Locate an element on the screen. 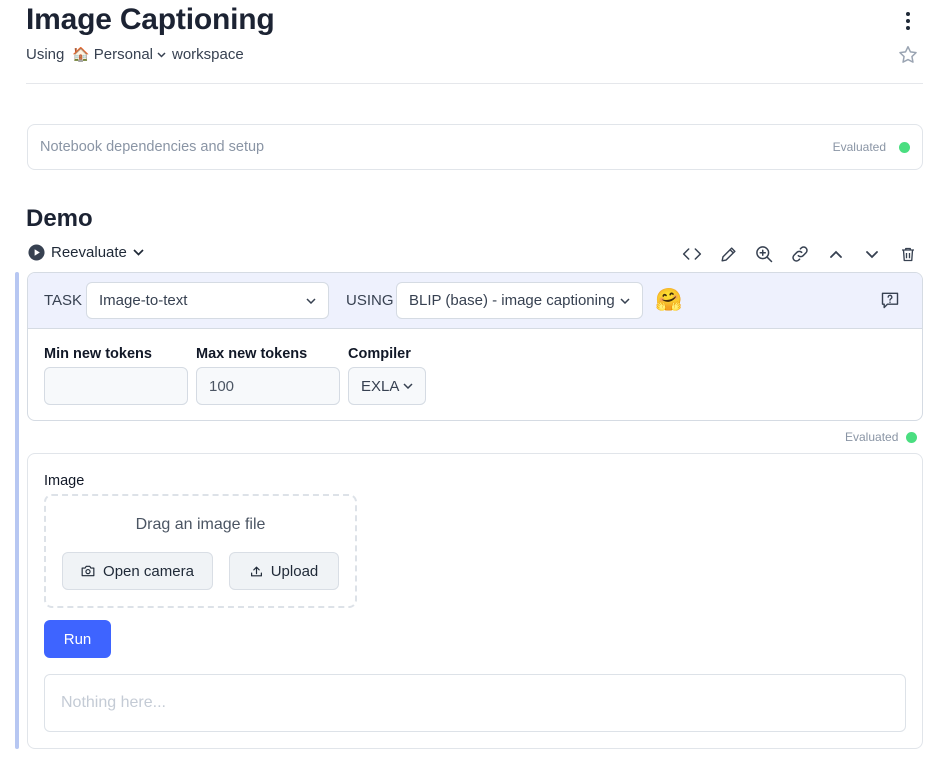 The width and height of the screenshot is (940, 760). header-divider is located at coordinates (474, 83).